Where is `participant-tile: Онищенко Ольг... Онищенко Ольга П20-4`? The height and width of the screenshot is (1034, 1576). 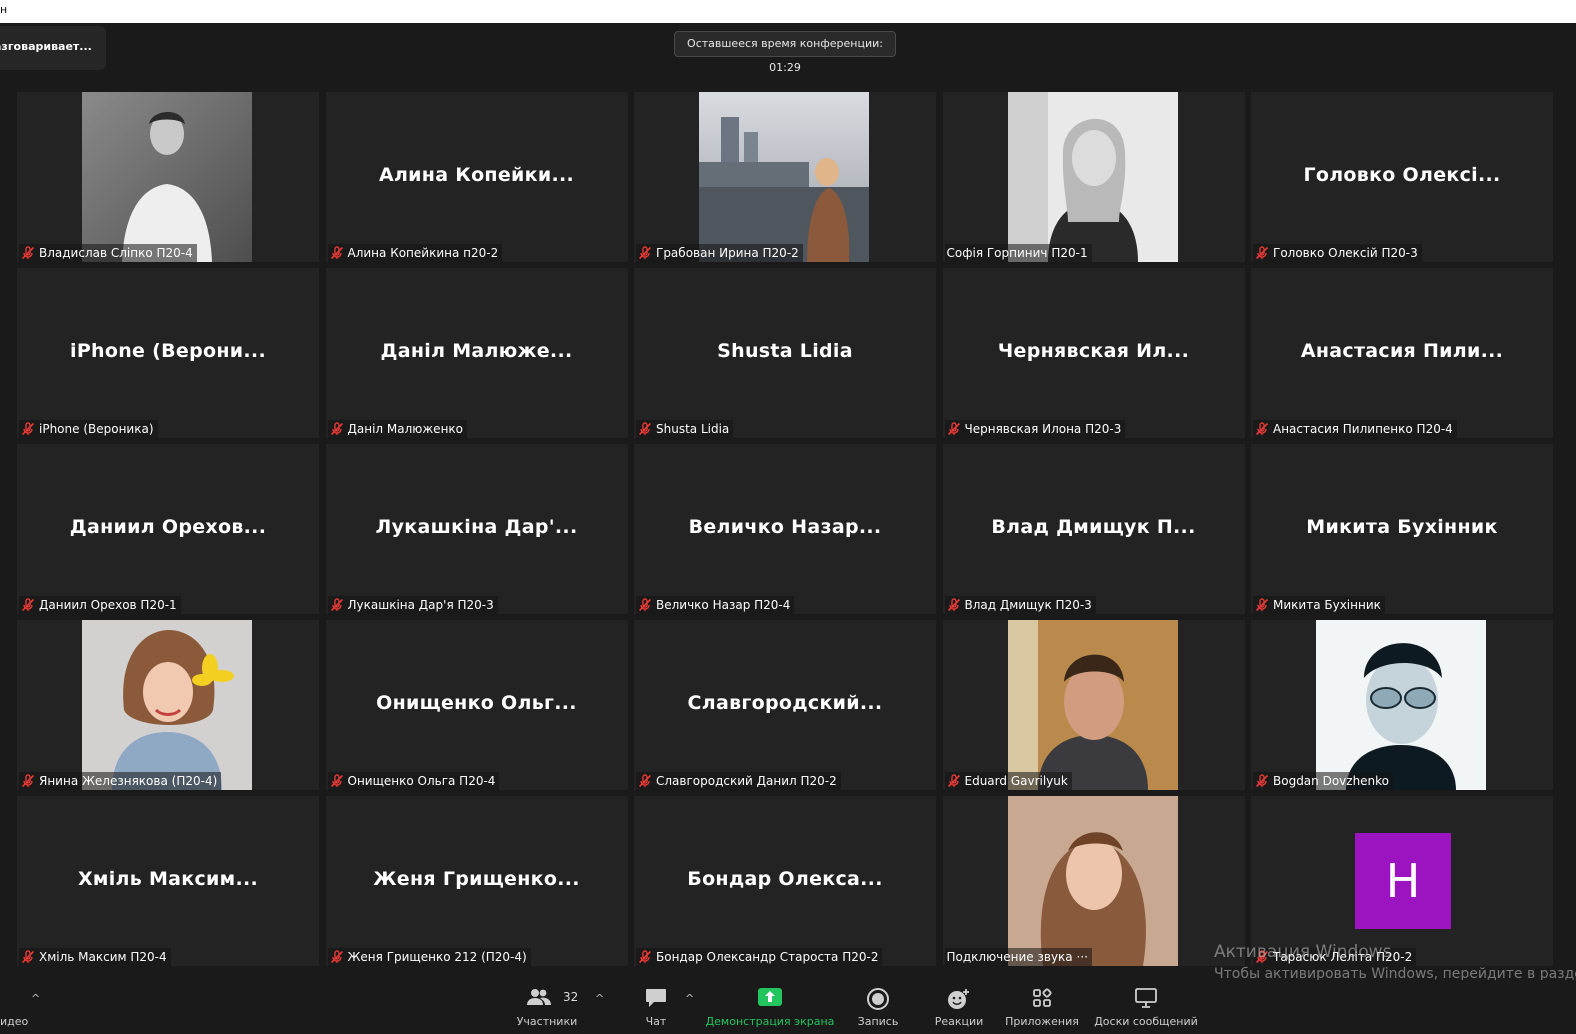 participant-tile: Онищенко Ольг... Онищенко Ольга П20-4 is located at coordinates (476, 705).